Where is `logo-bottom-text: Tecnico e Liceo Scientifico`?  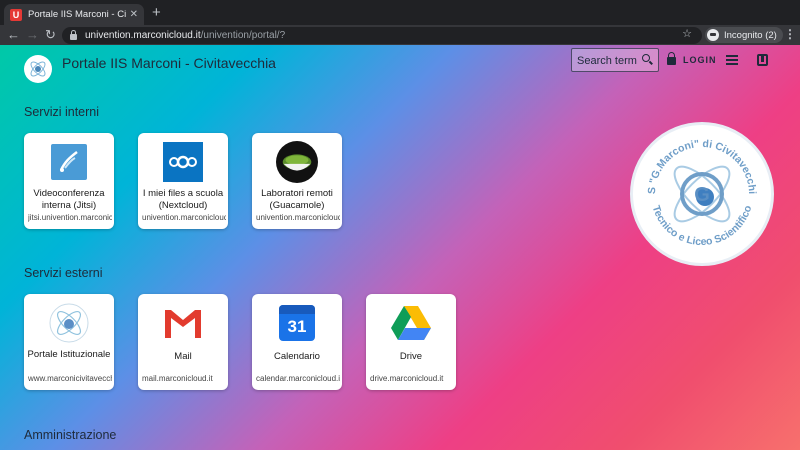 logo-bottom-text: Tecnico e Liceo Scientifico is located at coordinates (702, 226).